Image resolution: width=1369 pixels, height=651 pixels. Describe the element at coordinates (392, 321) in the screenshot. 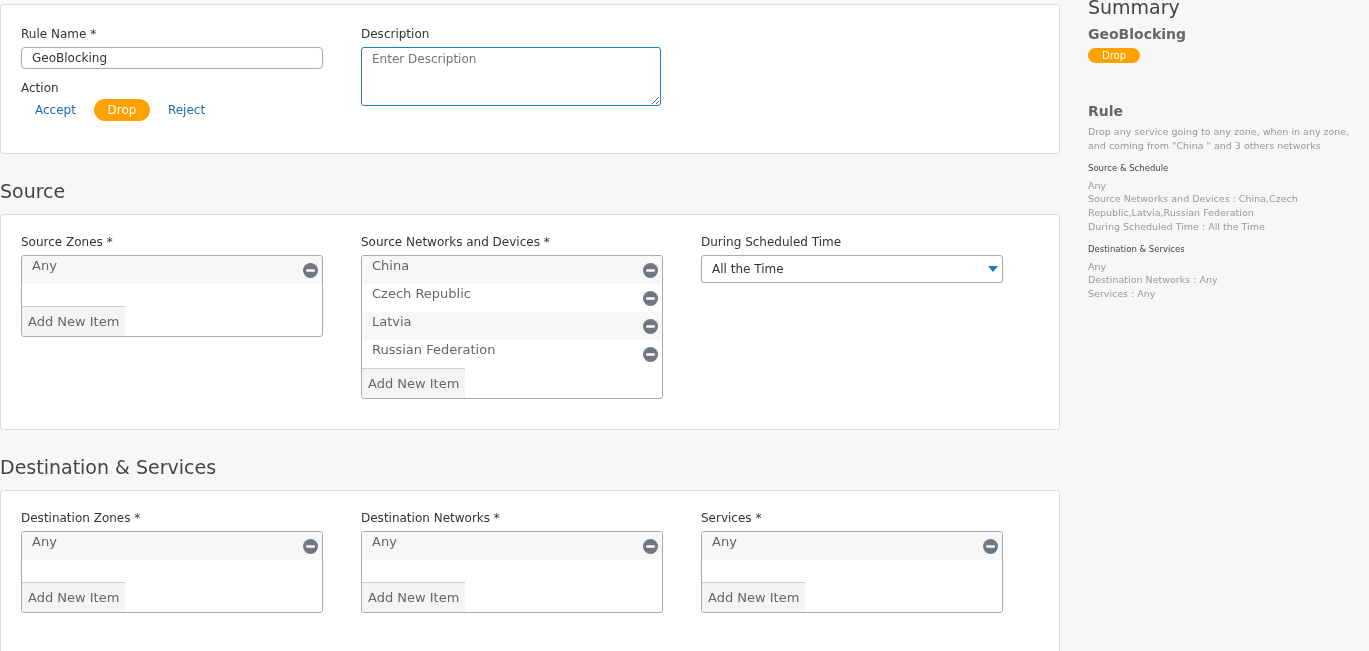

I see `list-item: Latvia` at that location.